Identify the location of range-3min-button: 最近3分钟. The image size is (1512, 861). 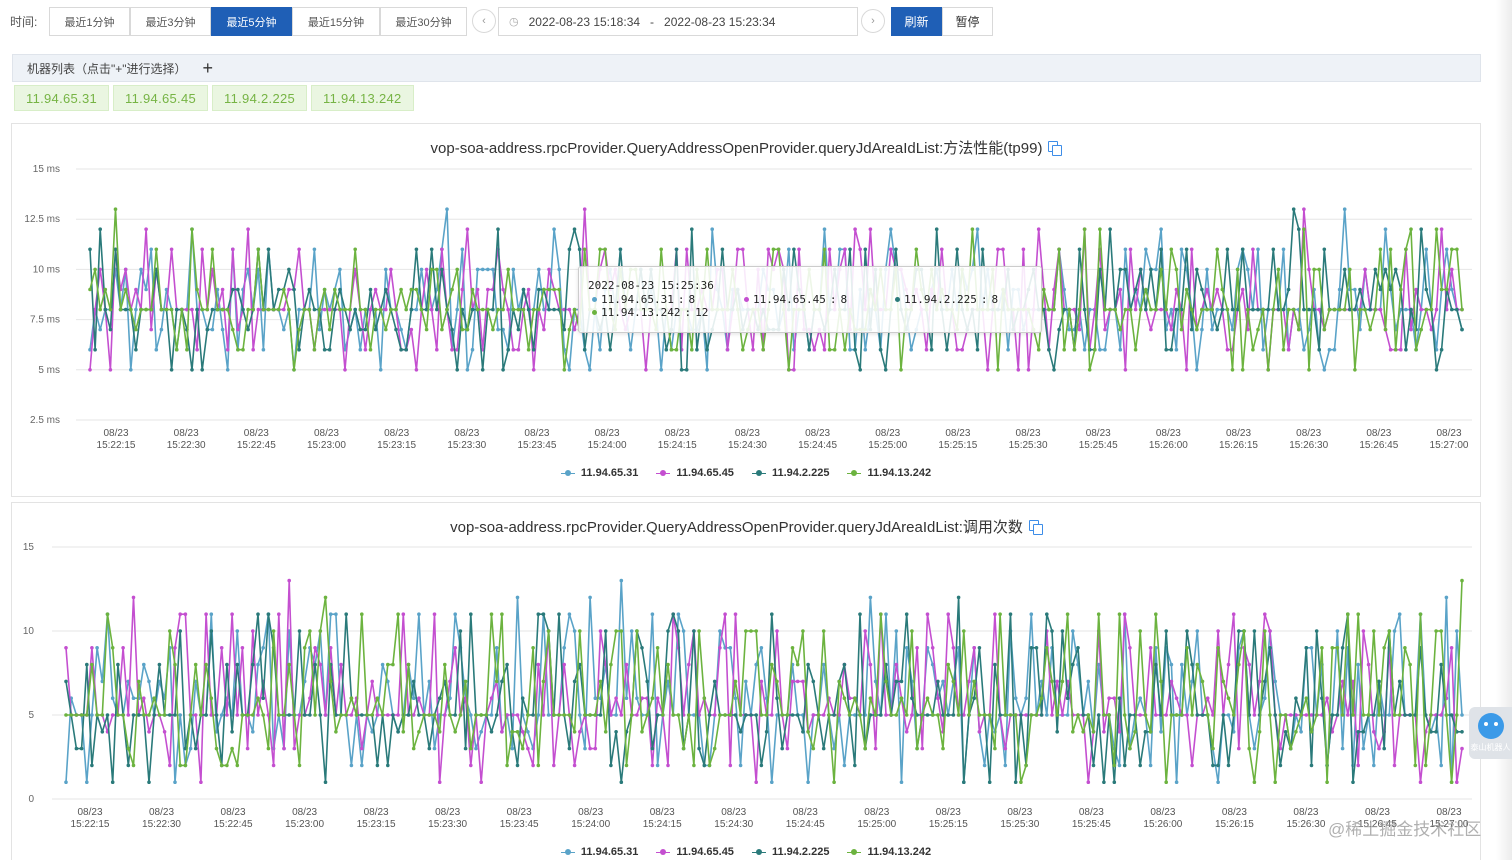
(170, 21).